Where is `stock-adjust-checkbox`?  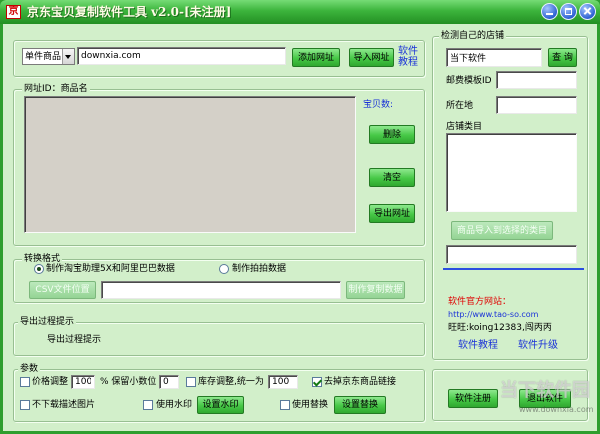
stock-adjust-checkbox is located at coordinates (191, 382).